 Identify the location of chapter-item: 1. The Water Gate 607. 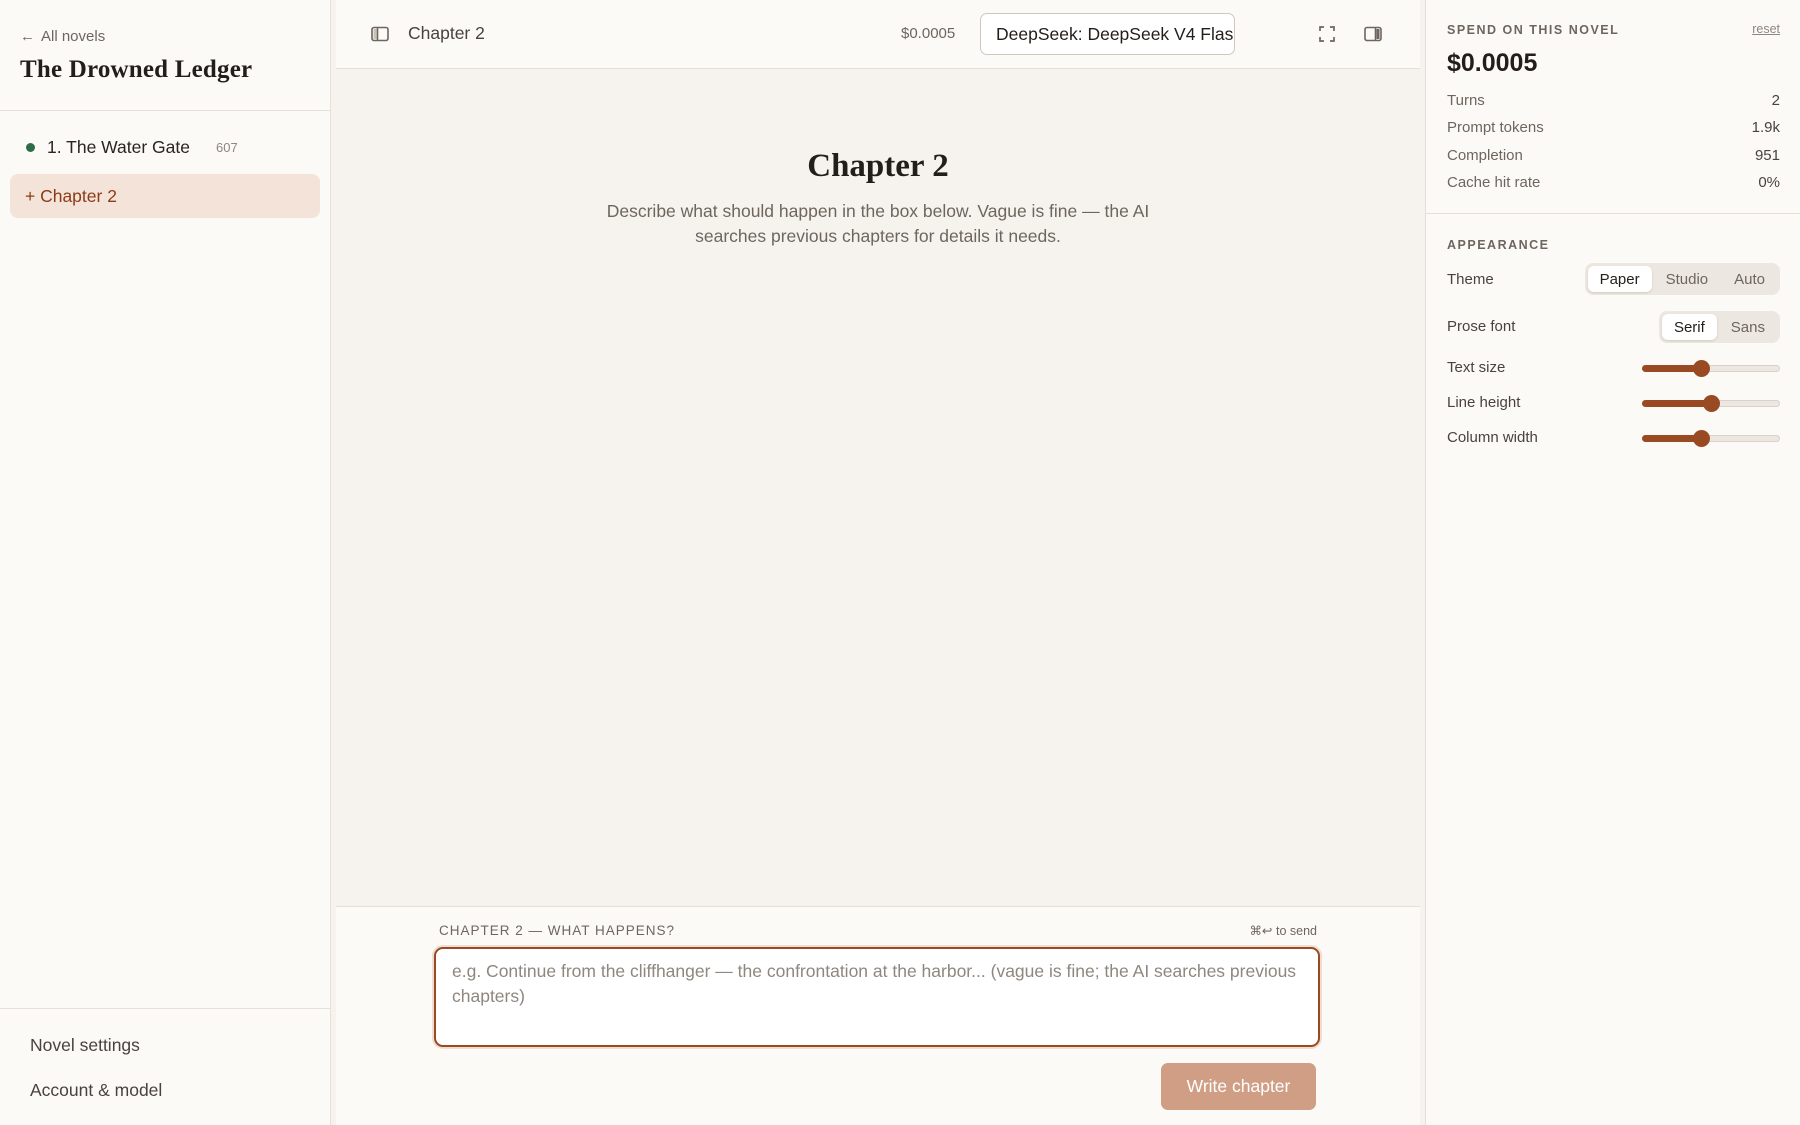
(165, 147).